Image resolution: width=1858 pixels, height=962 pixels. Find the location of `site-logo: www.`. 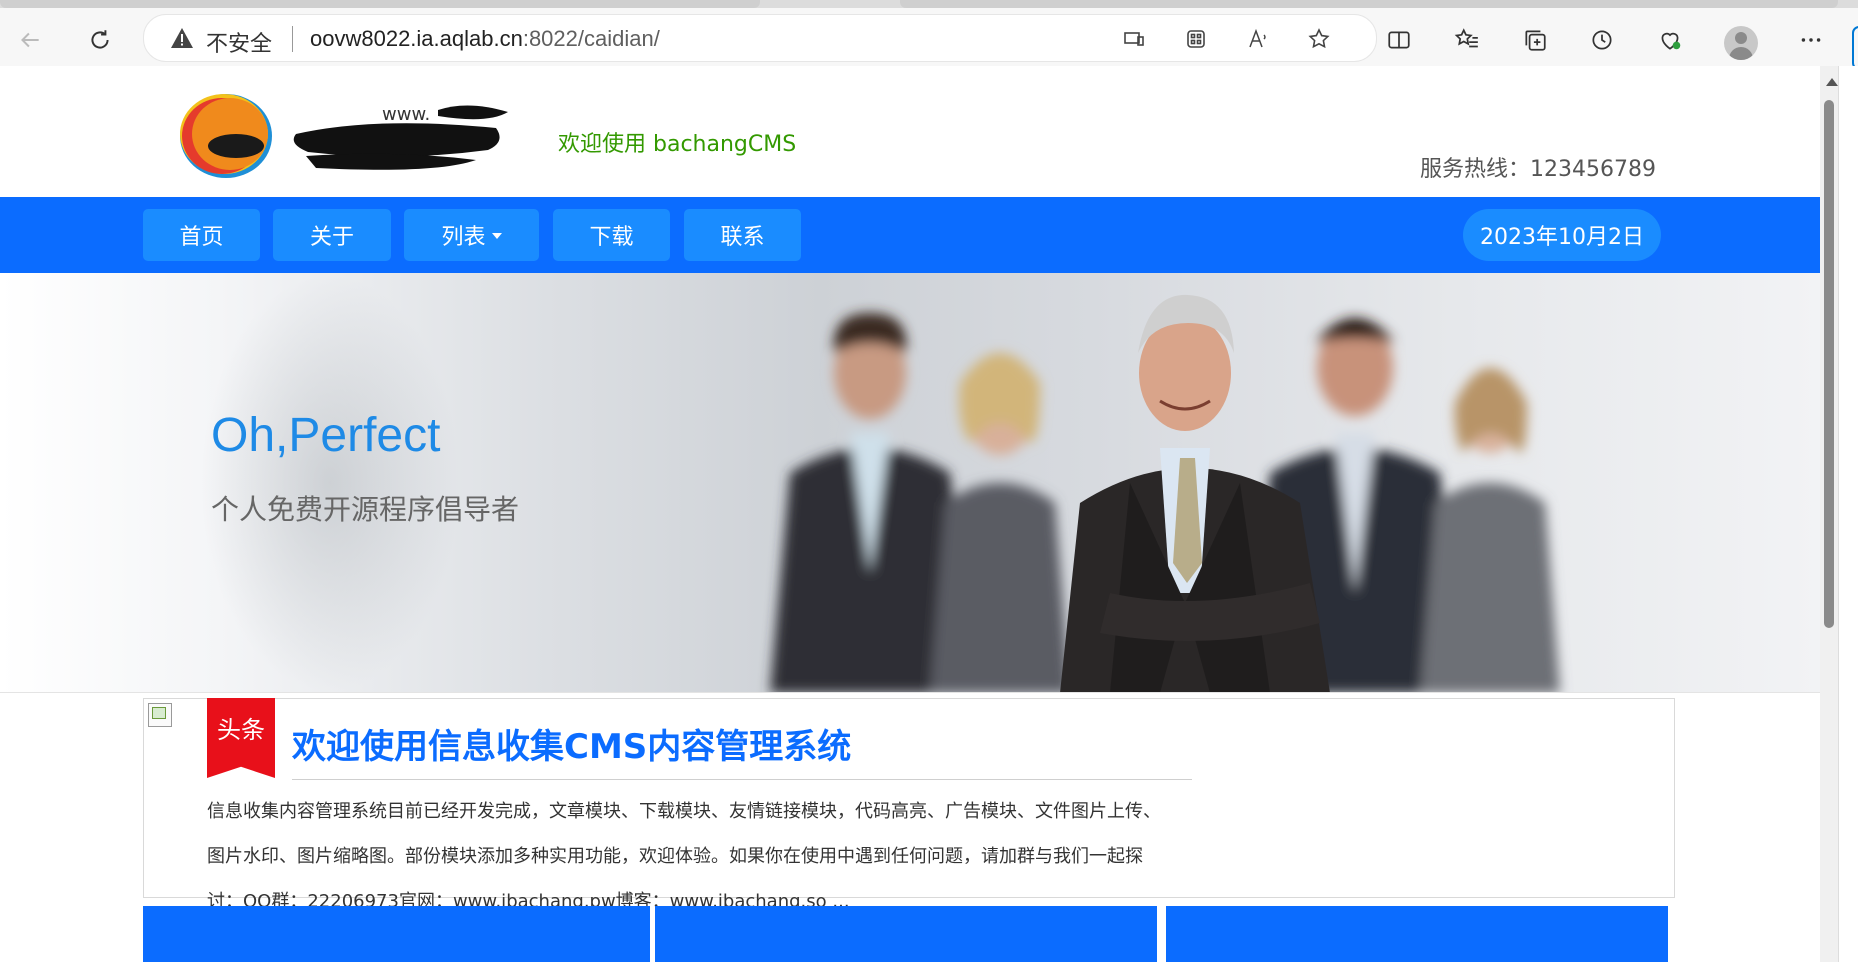

site-logo: www. is located at coordinates (351, 136).